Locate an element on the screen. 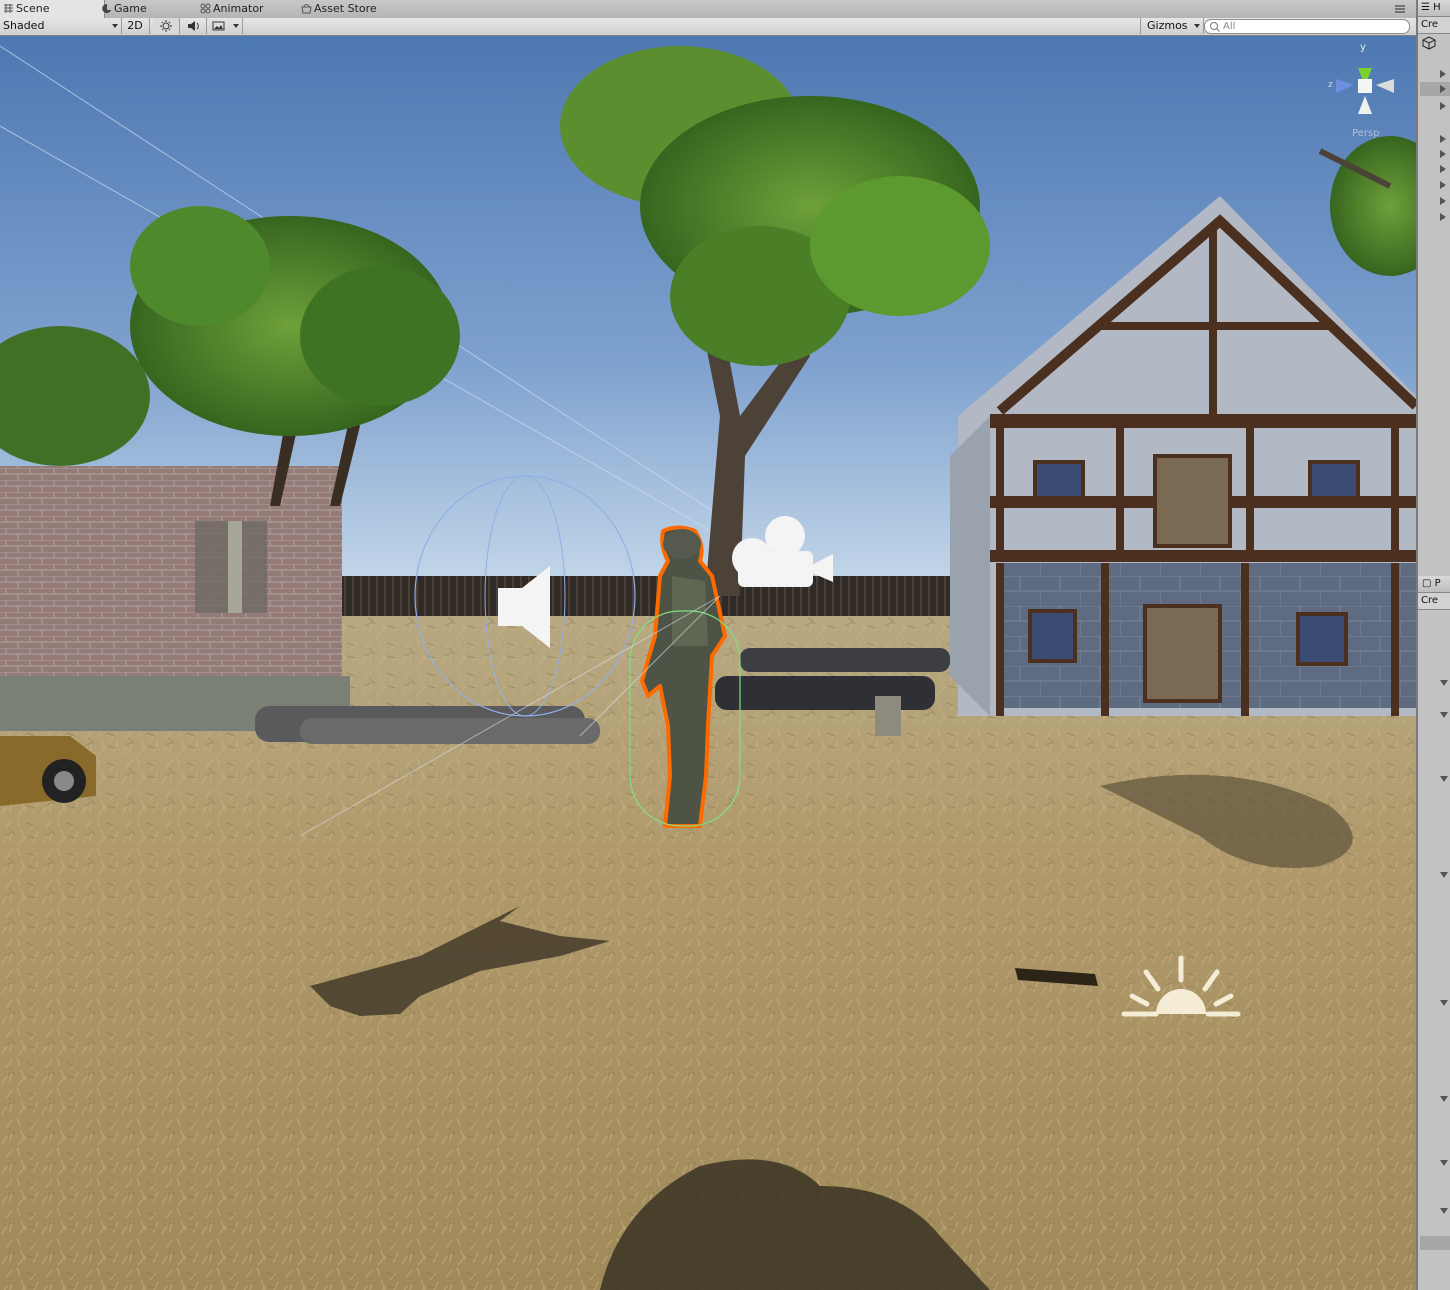  tab-label: Scene is located at coordinates (33, 8).